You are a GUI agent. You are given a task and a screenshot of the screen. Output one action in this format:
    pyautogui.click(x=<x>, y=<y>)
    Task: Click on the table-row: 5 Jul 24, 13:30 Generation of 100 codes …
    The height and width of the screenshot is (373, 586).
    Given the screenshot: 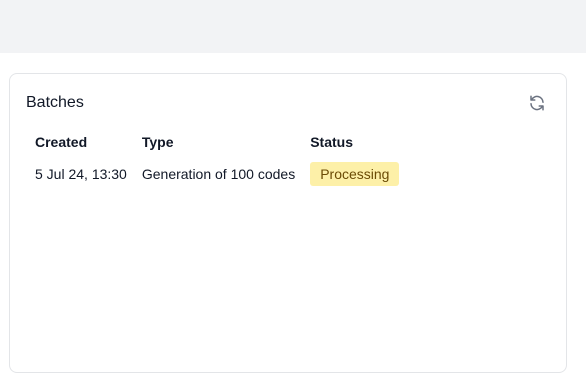 What is the action you would take?
    pyautogui.click(x=219, y=169)
    